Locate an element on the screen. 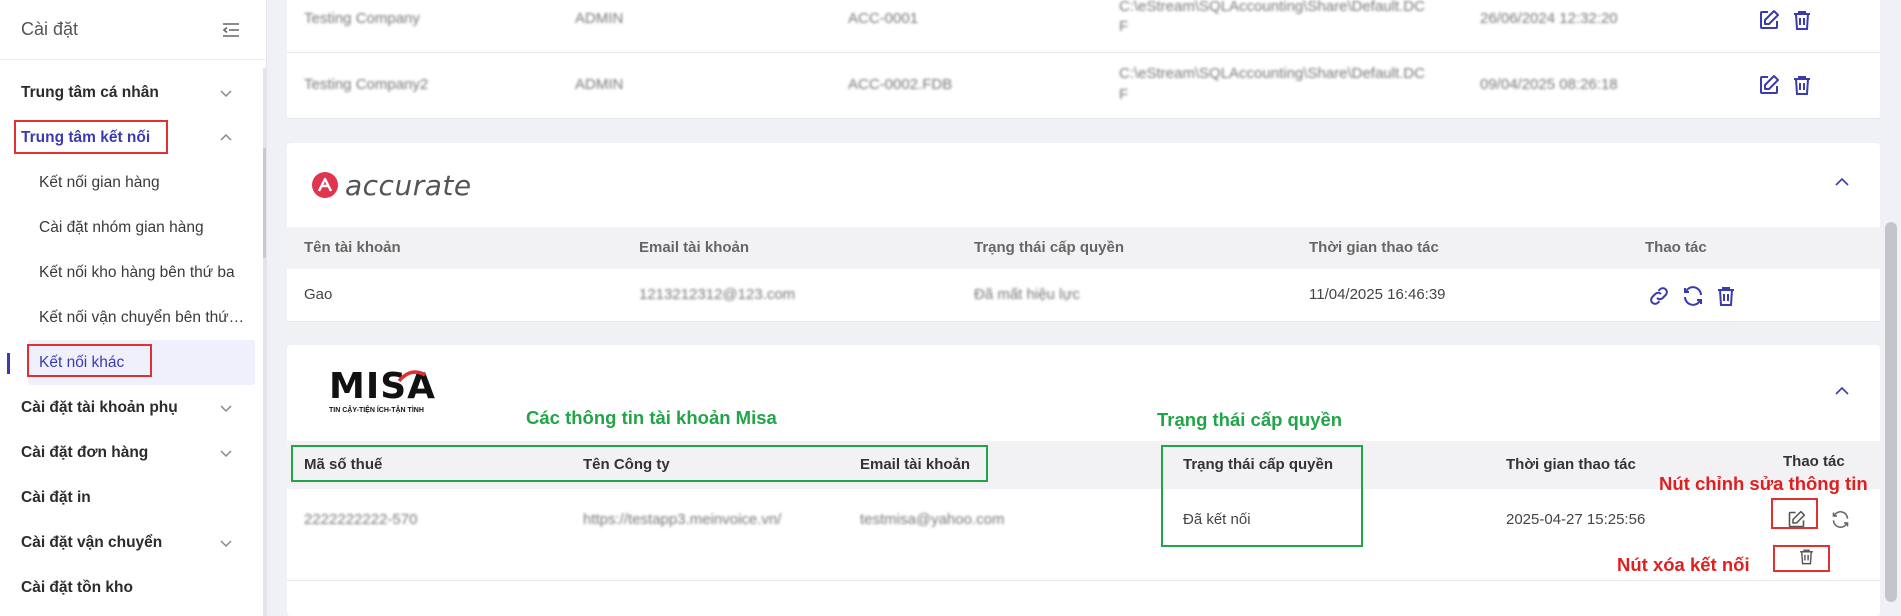 The height and width of the screenshot is (616, 1901). company-cell: Testing Company is located at coordinates (362, 18).